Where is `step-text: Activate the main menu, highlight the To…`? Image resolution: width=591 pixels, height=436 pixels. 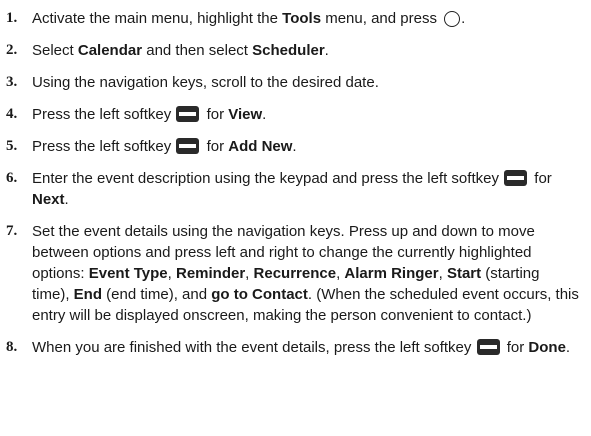
step-text: Activate the main menu, highlight the To… is located at coordinates (306, 18).